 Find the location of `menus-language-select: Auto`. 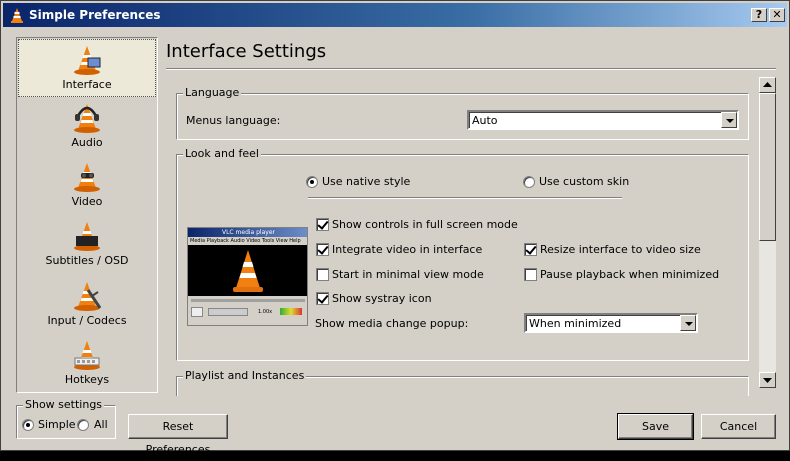

menus-language-select: Auto is located at coordinates (603, 120).